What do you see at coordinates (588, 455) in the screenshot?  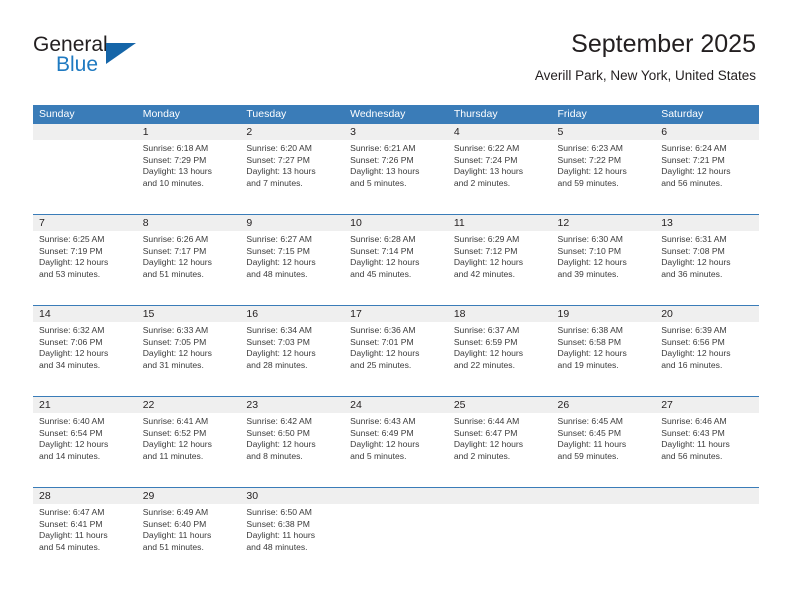 I see `day-detail-line: and 59 minutes.` at bounding box center [588, 455].